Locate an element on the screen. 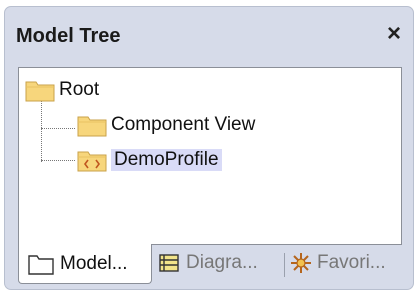  panel-title: Model Tree is located at coordinates (68, 36).